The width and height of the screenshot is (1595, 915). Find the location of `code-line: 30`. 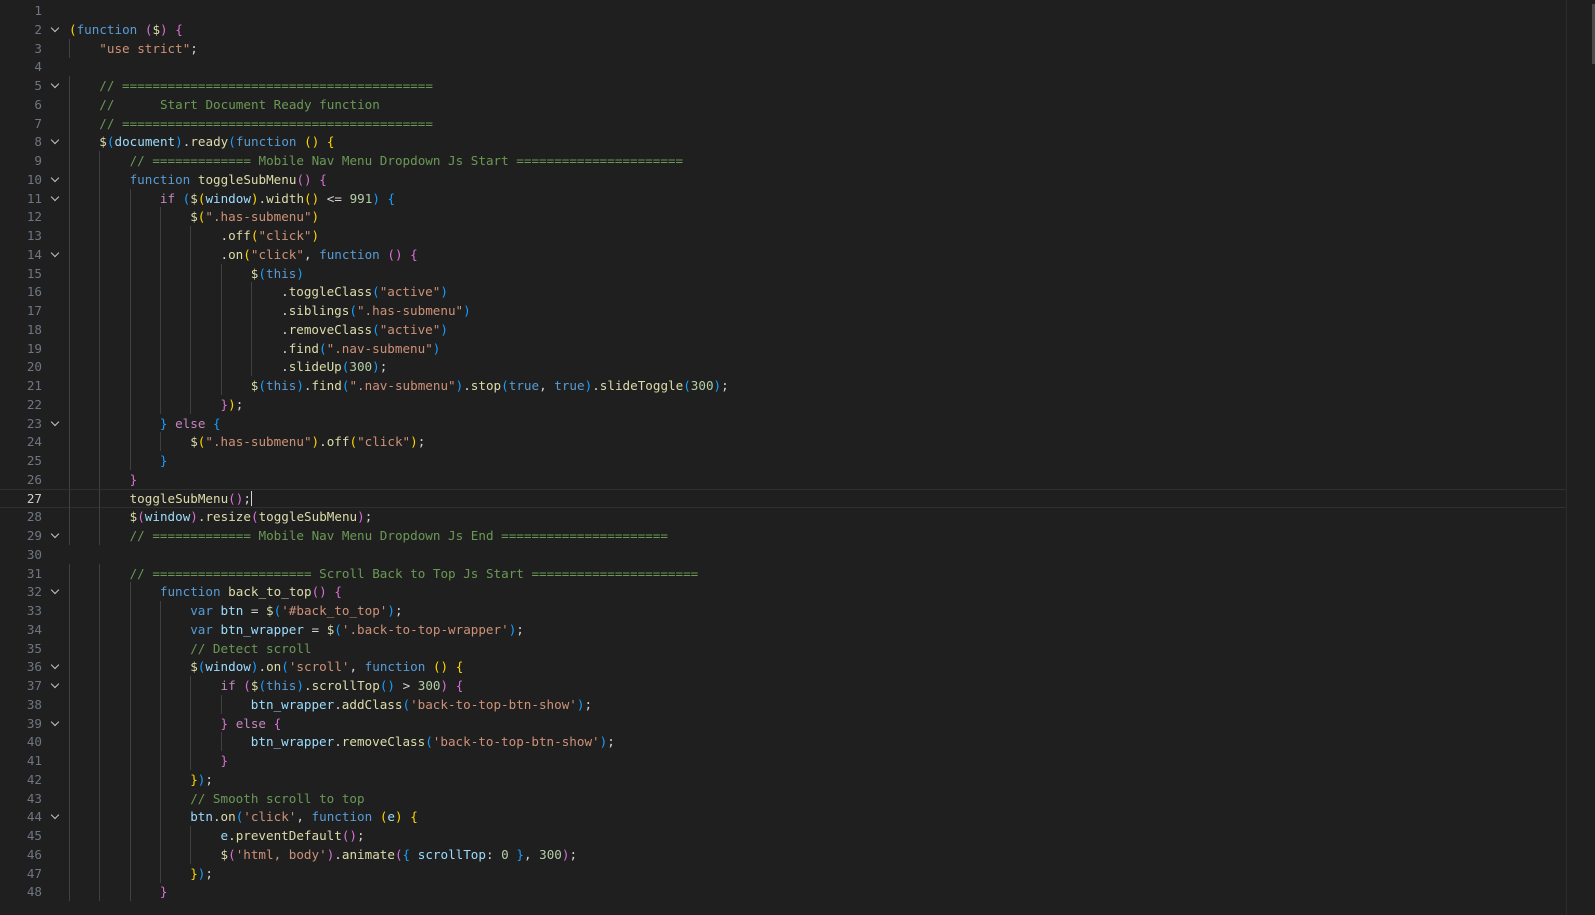

code-line: 30 is located at coordinates (783, 554).